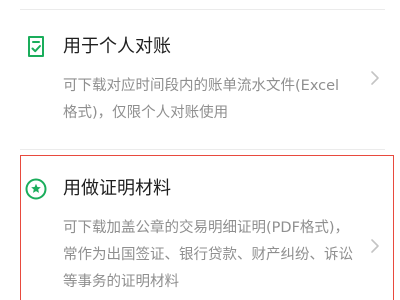  I want to click on star-badge-icon, so click(36, 189).